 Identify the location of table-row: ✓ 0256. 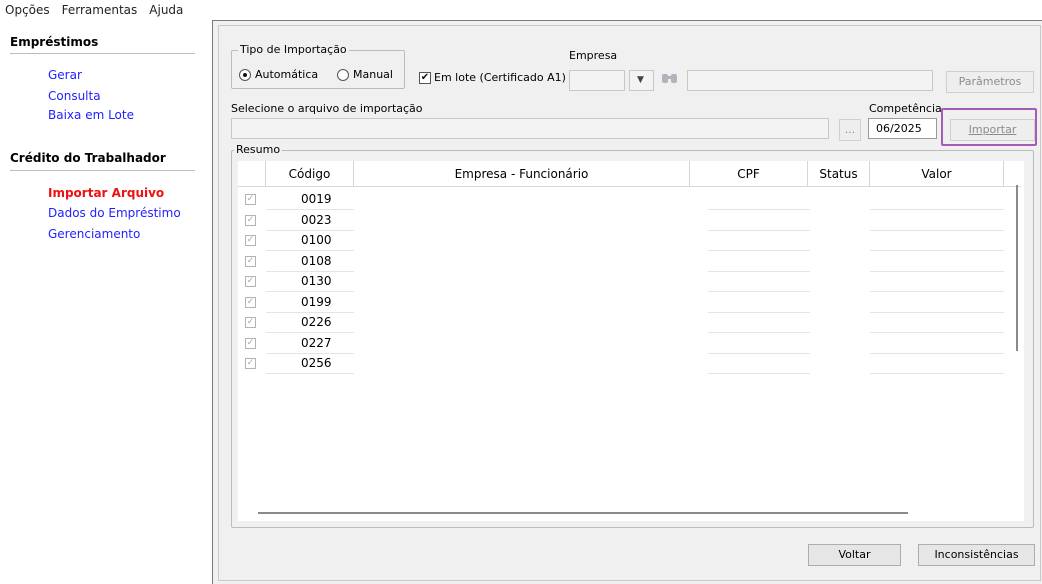
(631, 364).